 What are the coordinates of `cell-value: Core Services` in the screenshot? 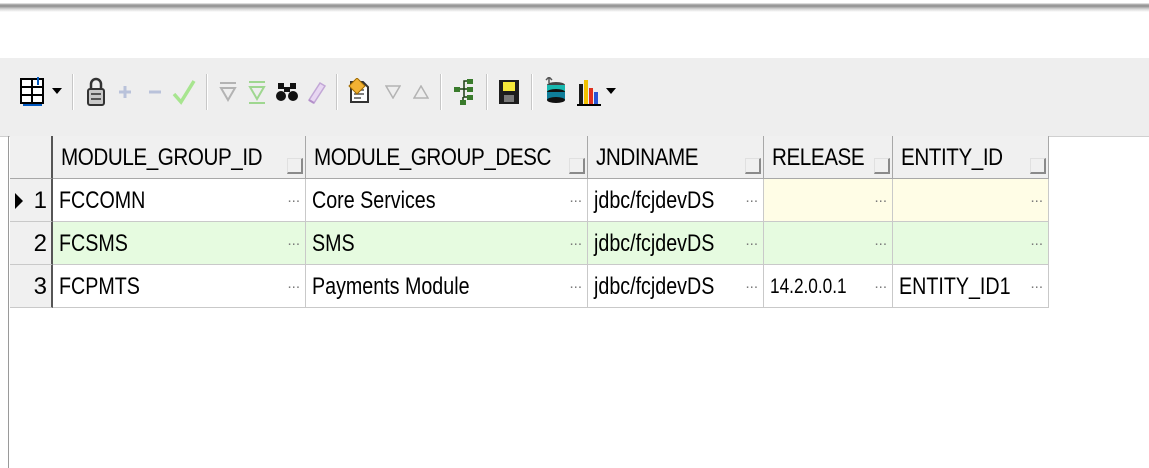 It's located at (374, 200).